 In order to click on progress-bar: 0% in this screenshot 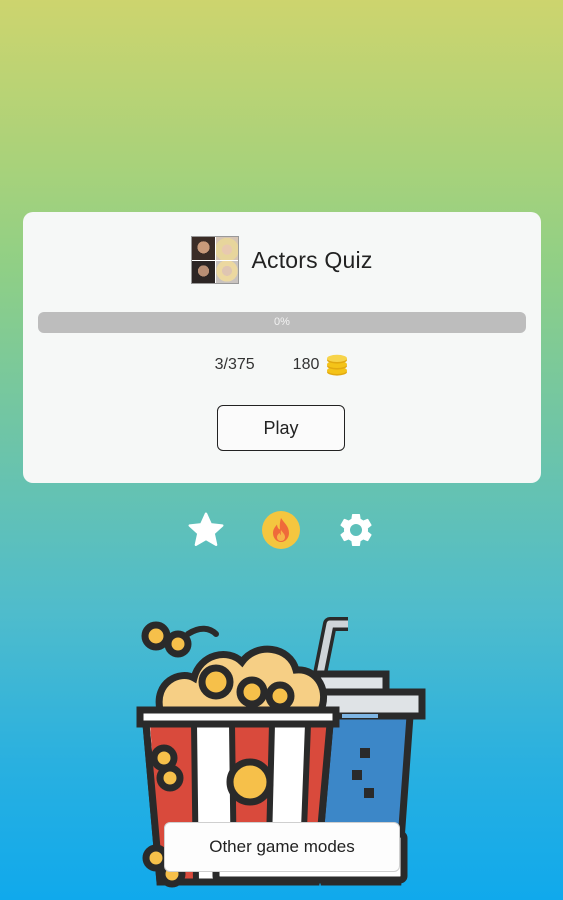, I will do `click(282, 322)`.